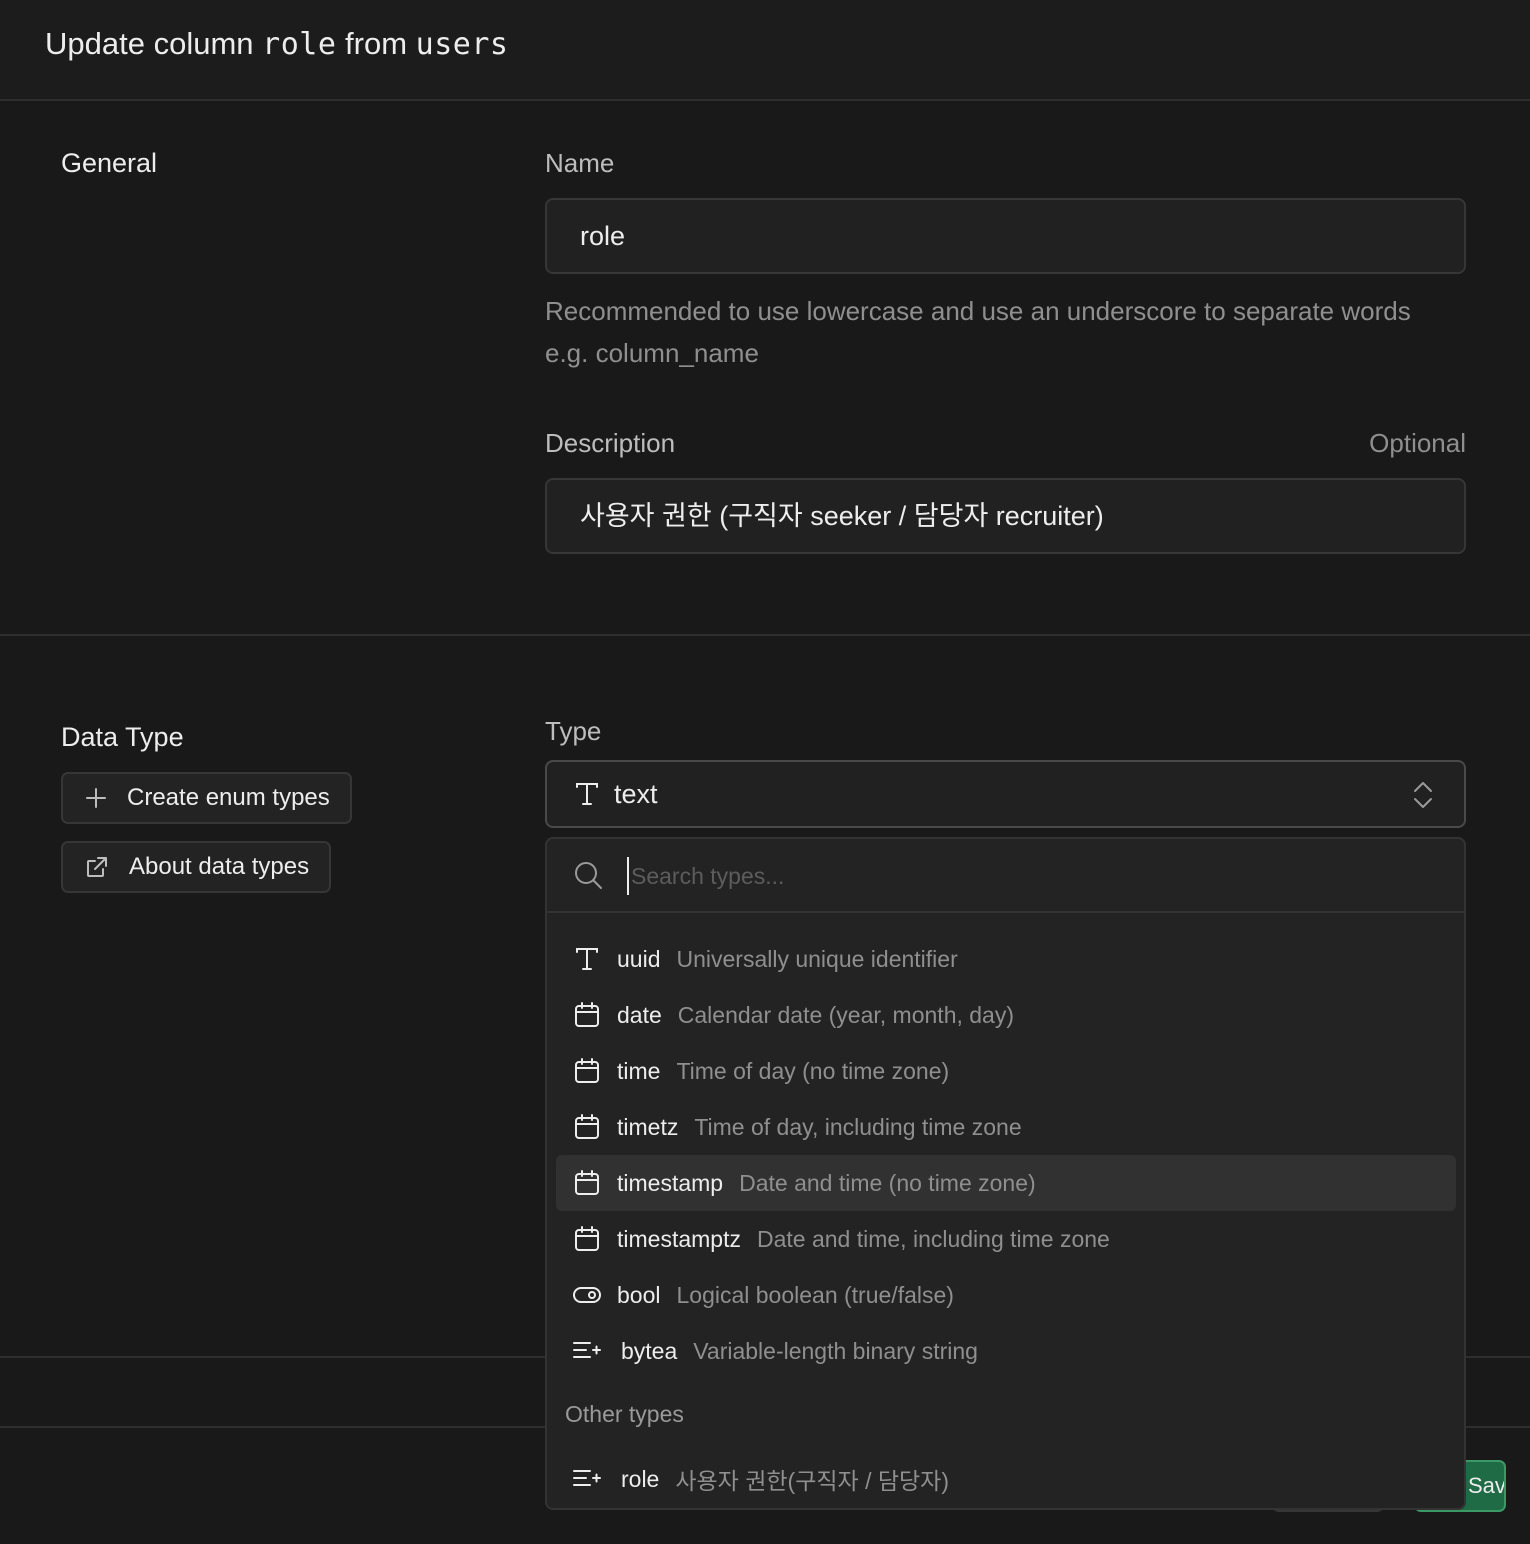 The image size is (1530, 1544). What do you see at coordinates (933, 1238) in the screenshot?
I see `option-description: Date and time, including time zone` at bounding box center [933, 1238].